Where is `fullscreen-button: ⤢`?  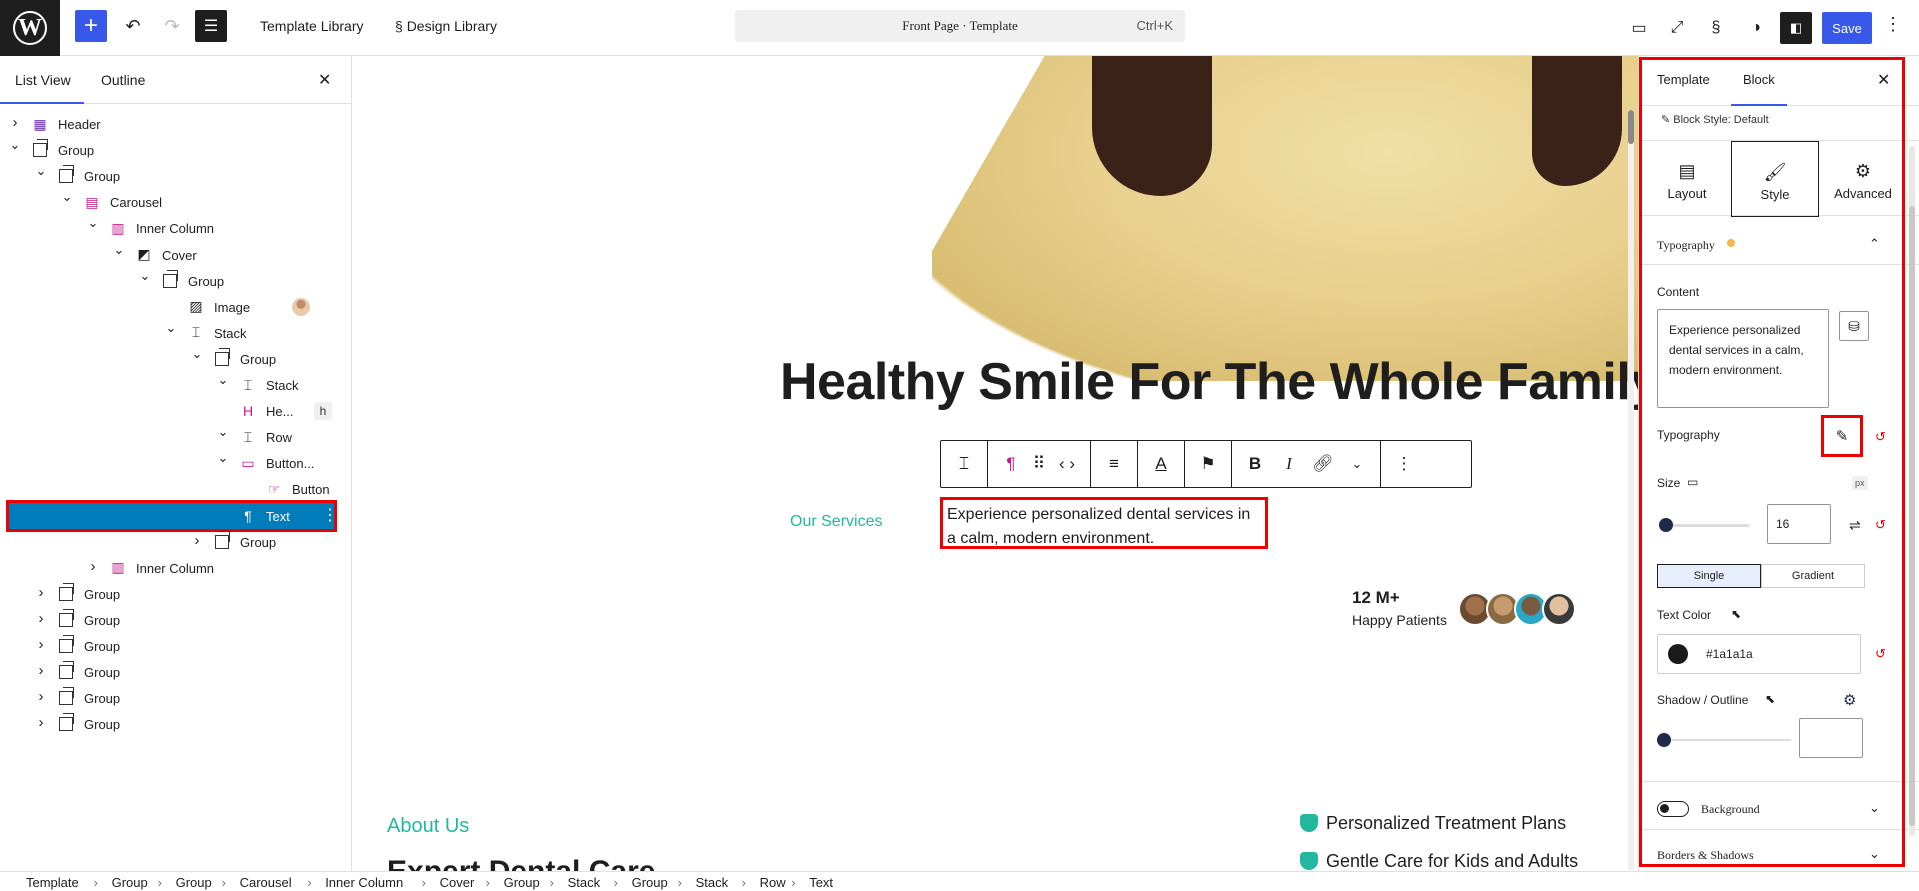
fullscreen-button: ⤢ is located at coordinates (1677, 28).